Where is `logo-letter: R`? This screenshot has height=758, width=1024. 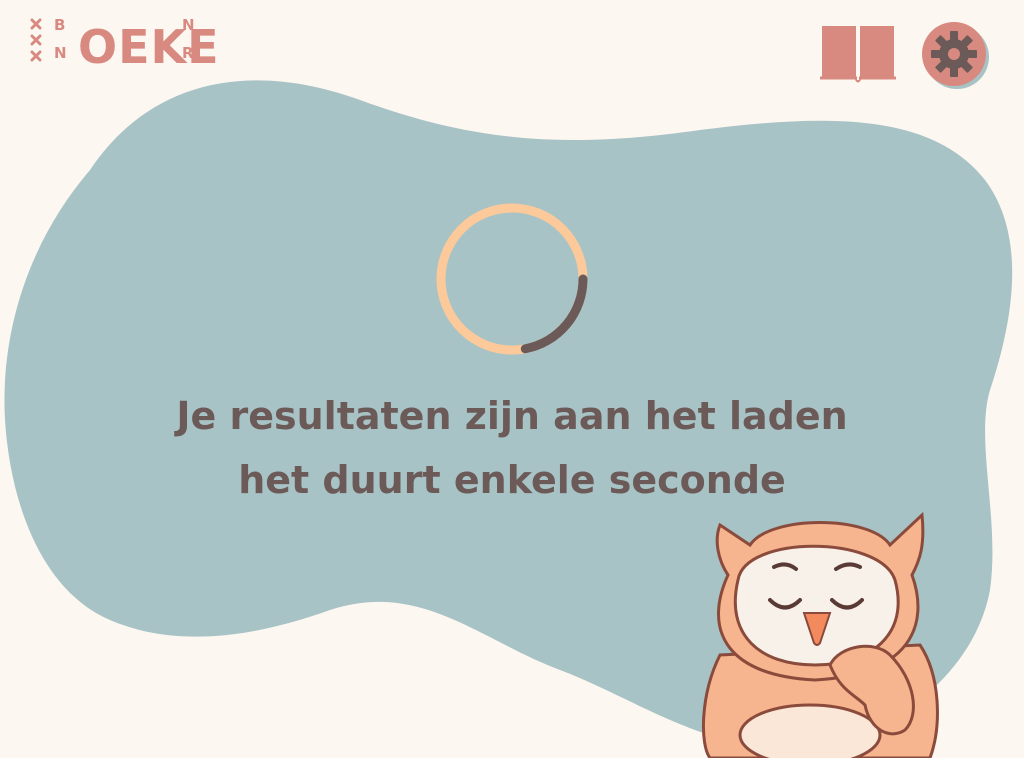 logo-letter: R is located at coordinates (188, 53).